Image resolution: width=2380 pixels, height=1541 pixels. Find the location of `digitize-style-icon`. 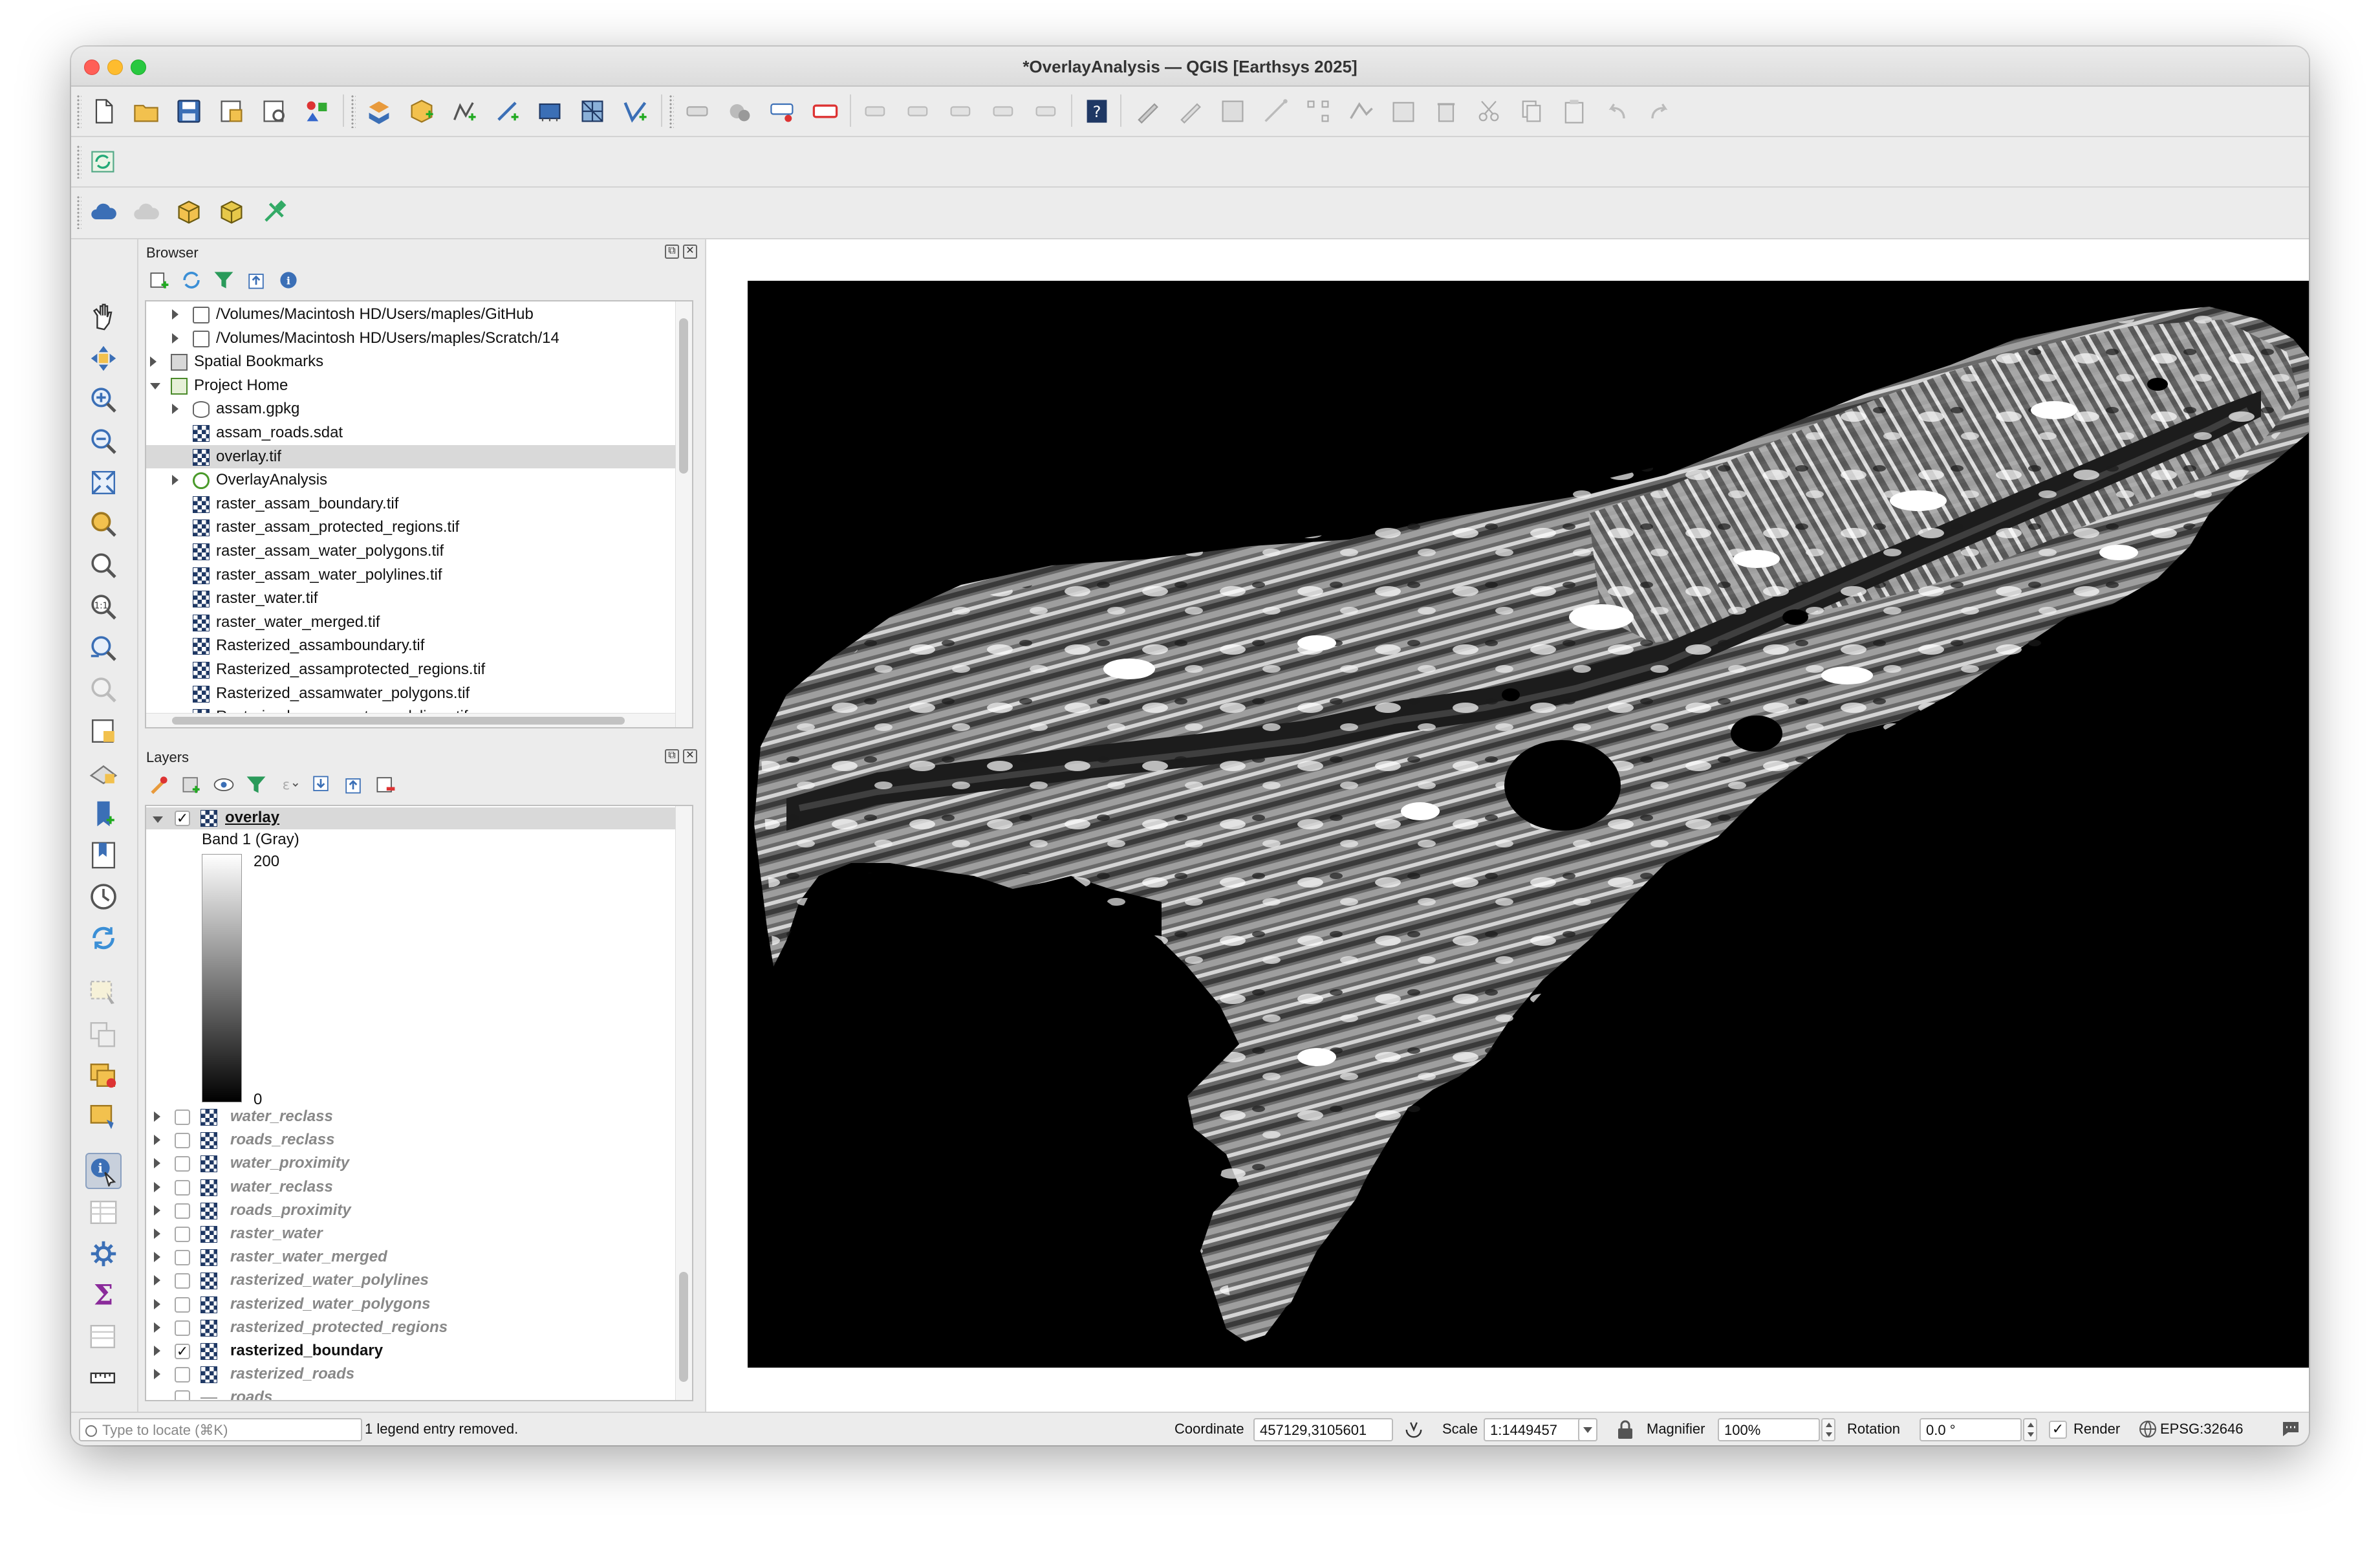

digitize-style-icon is located at coordinates (1147, 111).